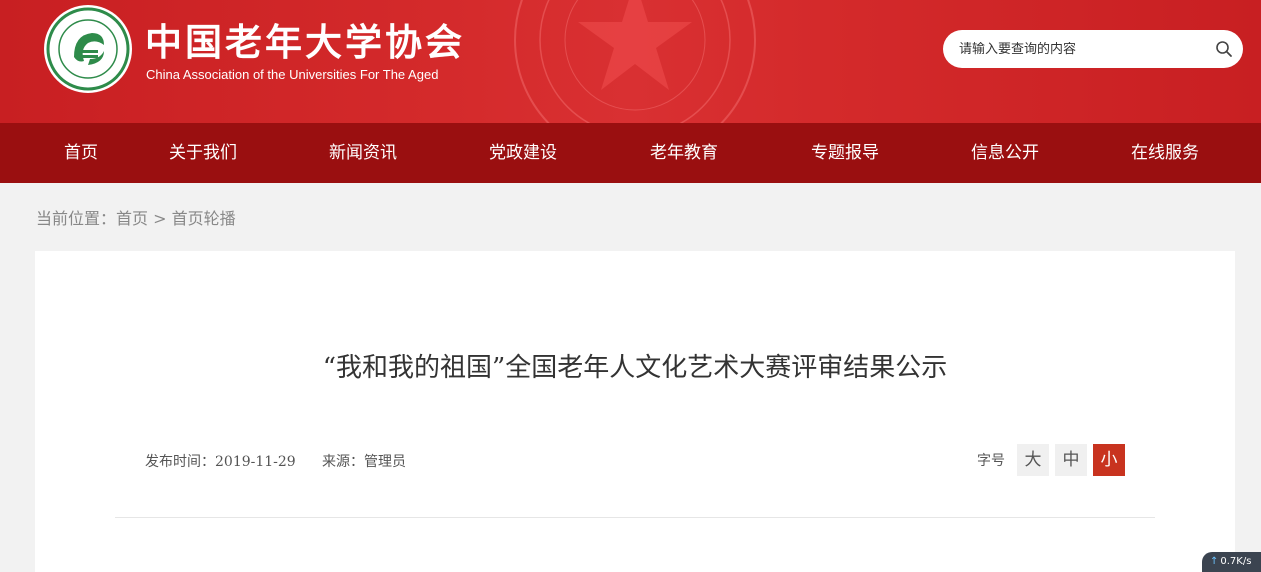  I want to click on article-source: 来源：管理员, so click(364, 461).